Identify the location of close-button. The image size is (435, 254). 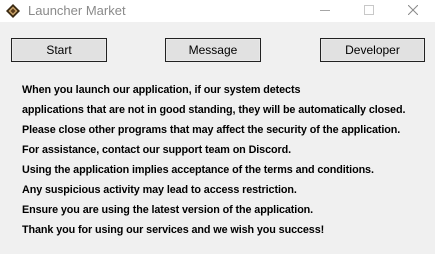
(413, 11).